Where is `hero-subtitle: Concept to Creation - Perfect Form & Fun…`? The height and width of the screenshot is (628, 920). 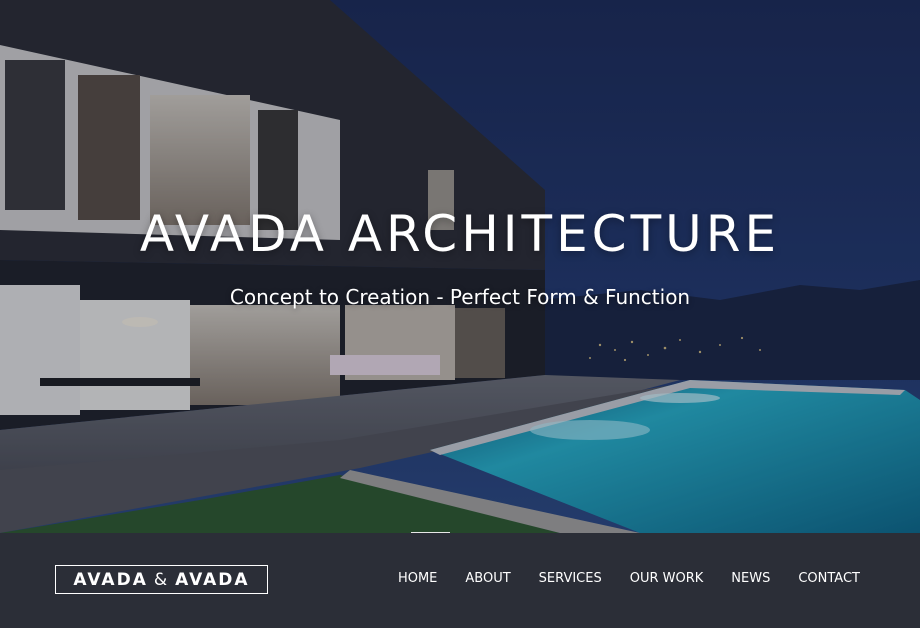 hero-subtitle: Concept to Creation - Perfect Form & Fun… is located at coordinates (460, 297).